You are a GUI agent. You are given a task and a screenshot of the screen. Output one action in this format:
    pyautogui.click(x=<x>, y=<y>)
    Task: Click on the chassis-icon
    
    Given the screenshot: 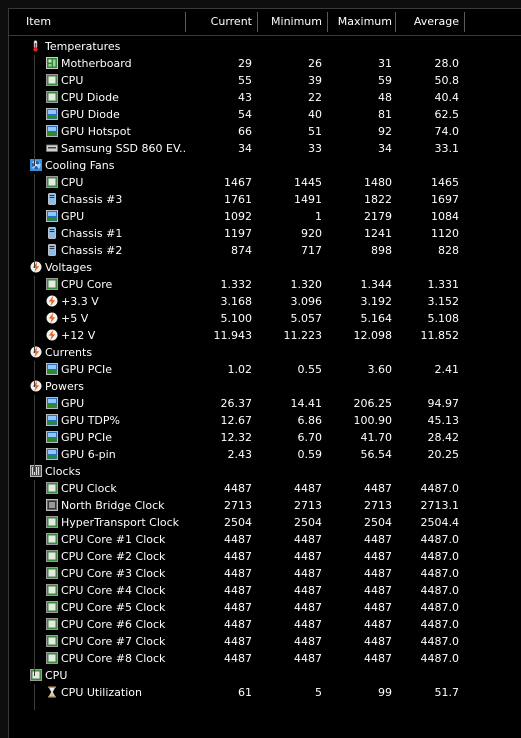 What is the action you would take?
    pyautogui.click(x=52, y=233)
    